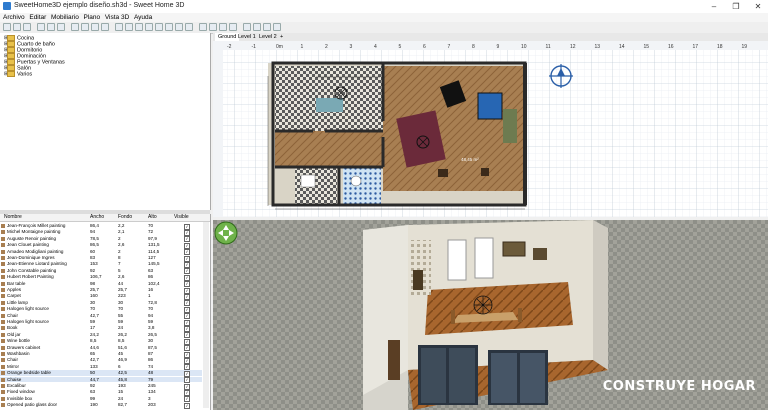 This screenshot has width=768, height=410. I want to click on row-name: Little lamp, so click(17, 302).